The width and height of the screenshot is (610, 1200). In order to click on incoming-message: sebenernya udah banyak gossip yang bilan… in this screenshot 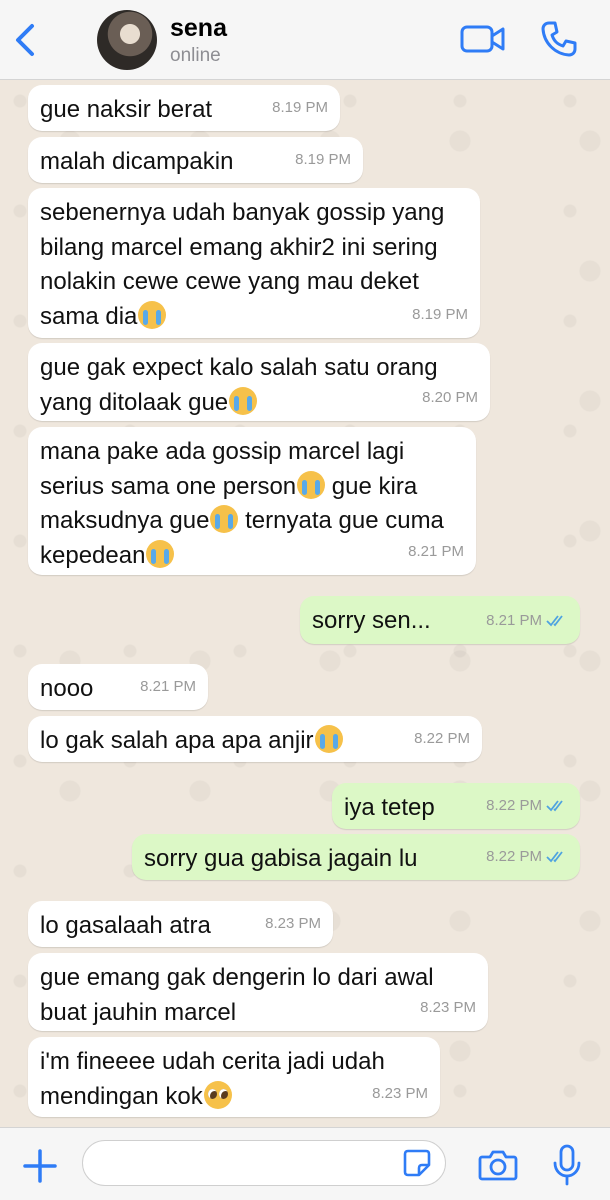, I will do `click(254, 263)`.